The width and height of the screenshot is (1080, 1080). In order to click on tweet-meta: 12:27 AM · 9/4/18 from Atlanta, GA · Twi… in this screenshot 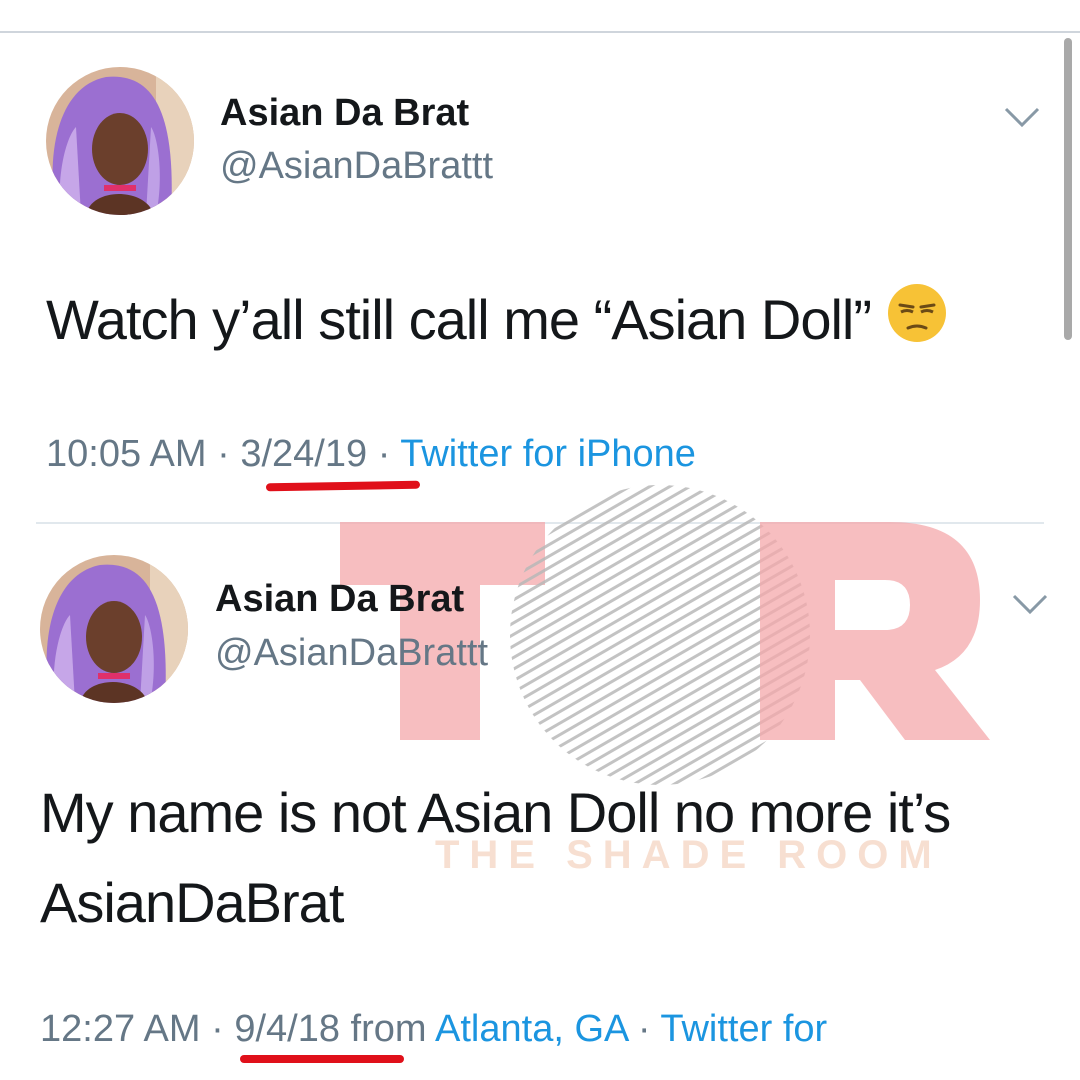, I will do `click(433, 1029)`.